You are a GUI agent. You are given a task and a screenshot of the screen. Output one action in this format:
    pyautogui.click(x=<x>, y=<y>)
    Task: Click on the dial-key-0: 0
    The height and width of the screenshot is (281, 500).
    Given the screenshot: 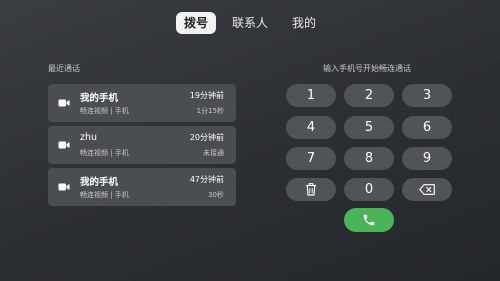 What is the action you would take?
    pyautogui.click(x=369, y=189)
    